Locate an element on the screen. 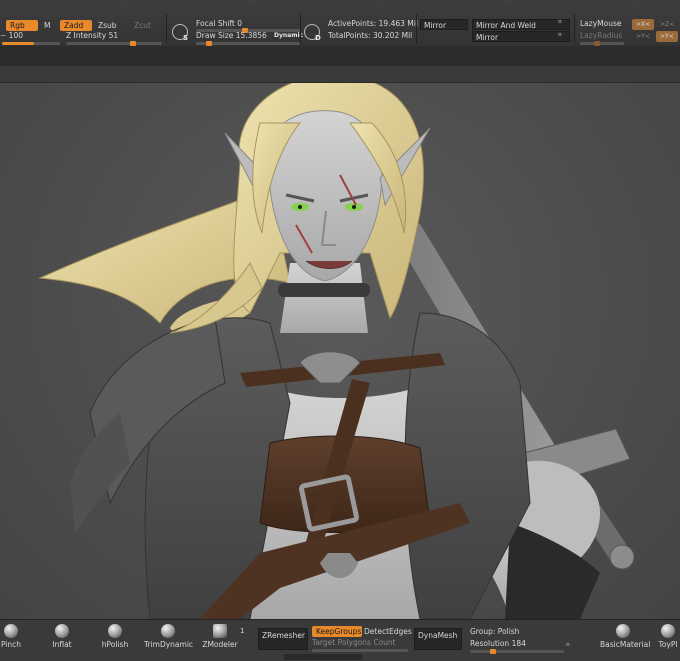 The height and width of the screenshot is (661, 680). active-points-value: 19.463 Mil is located at coordinates (398, 23).